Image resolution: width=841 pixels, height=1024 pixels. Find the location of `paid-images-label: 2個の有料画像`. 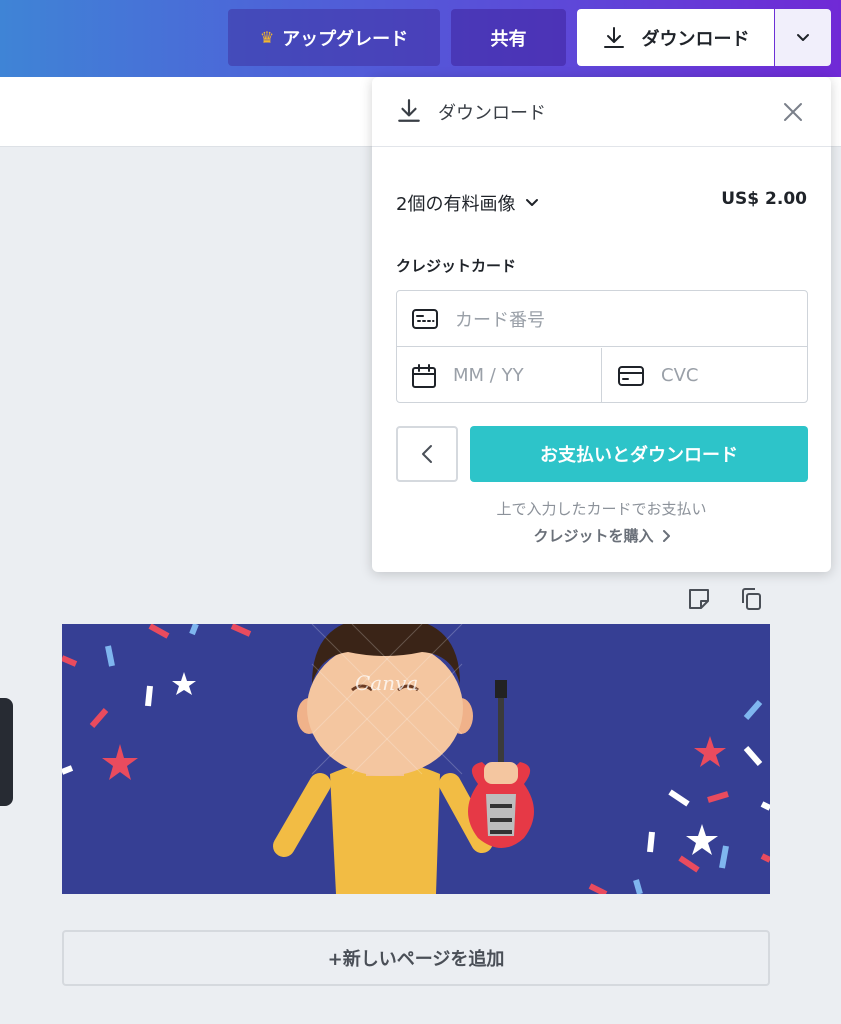

paid-images-label: 2個の有料画像 is located at coordinates (456, 204).